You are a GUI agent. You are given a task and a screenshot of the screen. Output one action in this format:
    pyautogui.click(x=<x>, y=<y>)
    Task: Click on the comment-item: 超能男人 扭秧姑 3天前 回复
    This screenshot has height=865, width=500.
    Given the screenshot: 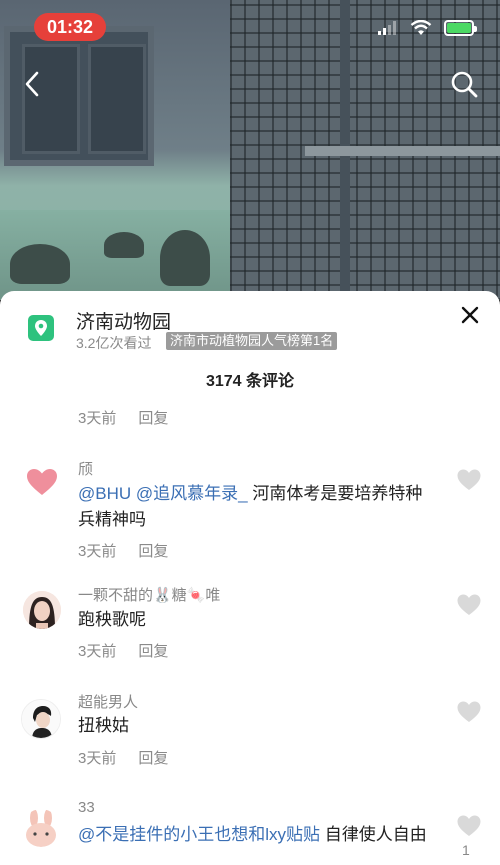 What is the action you would take?
    pyautogui.click(x=250, y=740)
    